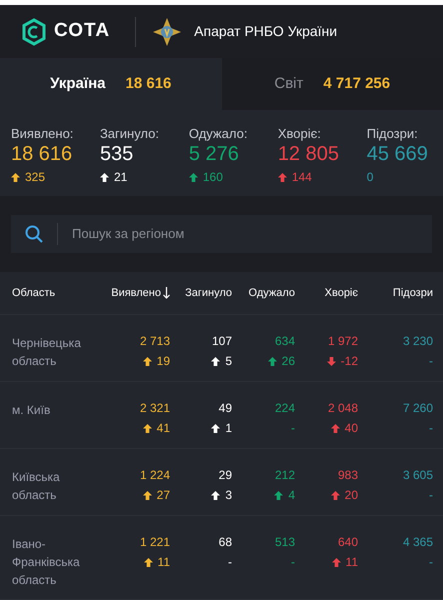 The width and height of the screenshot is (443, 600). Describe the element at coordinates (284, 408) in the screenshot. I see `table-value: 224` at that location.